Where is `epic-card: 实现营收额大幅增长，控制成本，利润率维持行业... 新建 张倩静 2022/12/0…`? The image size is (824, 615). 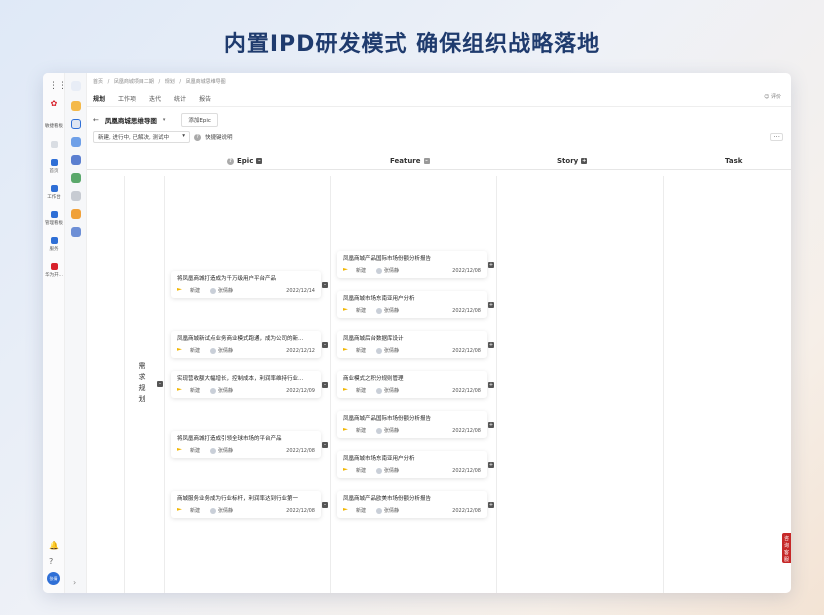 epic-card: 实现营收额大幅增长，控制成本，利润率维持行业... 新建 张倩静 2022/12/0… is located at coordinates (246, 384).